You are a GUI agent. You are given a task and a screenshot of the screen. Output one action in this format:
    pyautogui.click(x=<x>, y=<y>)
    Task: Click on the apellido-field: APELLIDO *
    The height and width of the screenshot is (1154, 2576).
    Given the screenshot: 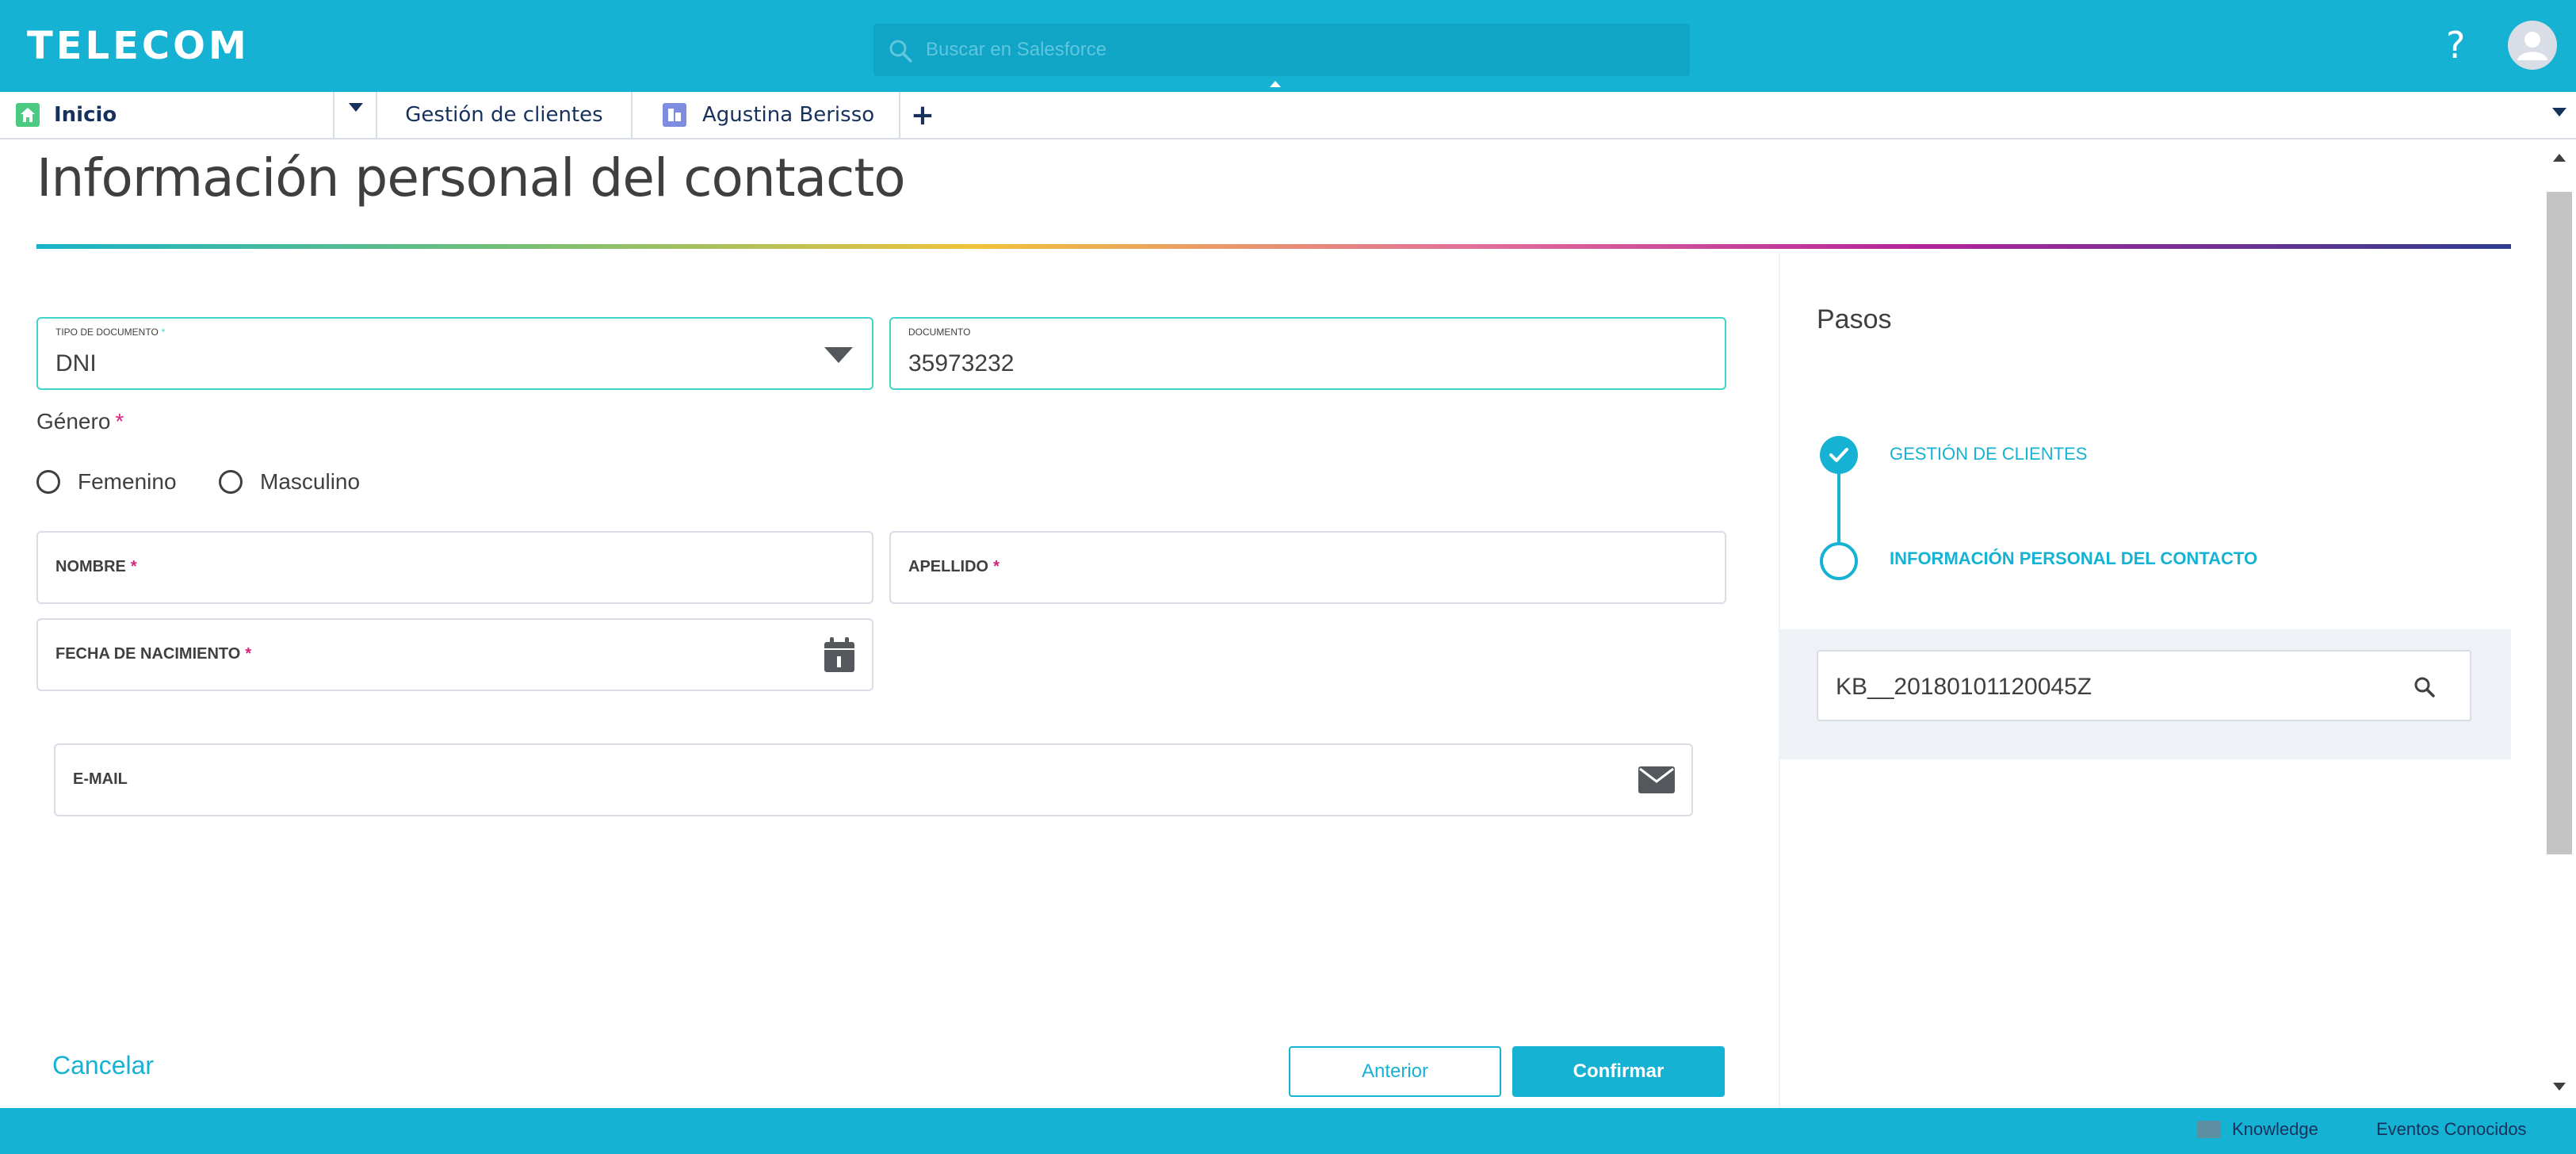 What is the action you would take?
    pyautogui.click(x=1307, y=567)
    